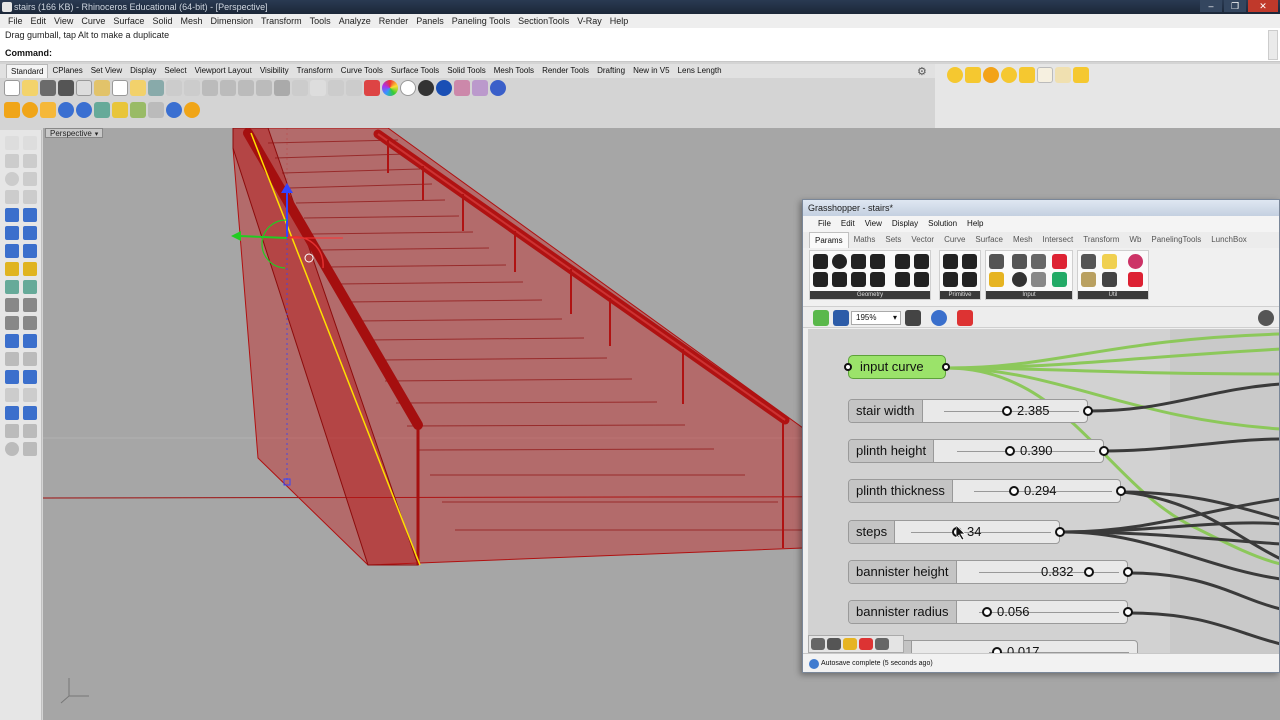  What do you see at coordinates (12, 287) in the screenshot?
I see `move-tool-icon` at bounding box center [12, 287].